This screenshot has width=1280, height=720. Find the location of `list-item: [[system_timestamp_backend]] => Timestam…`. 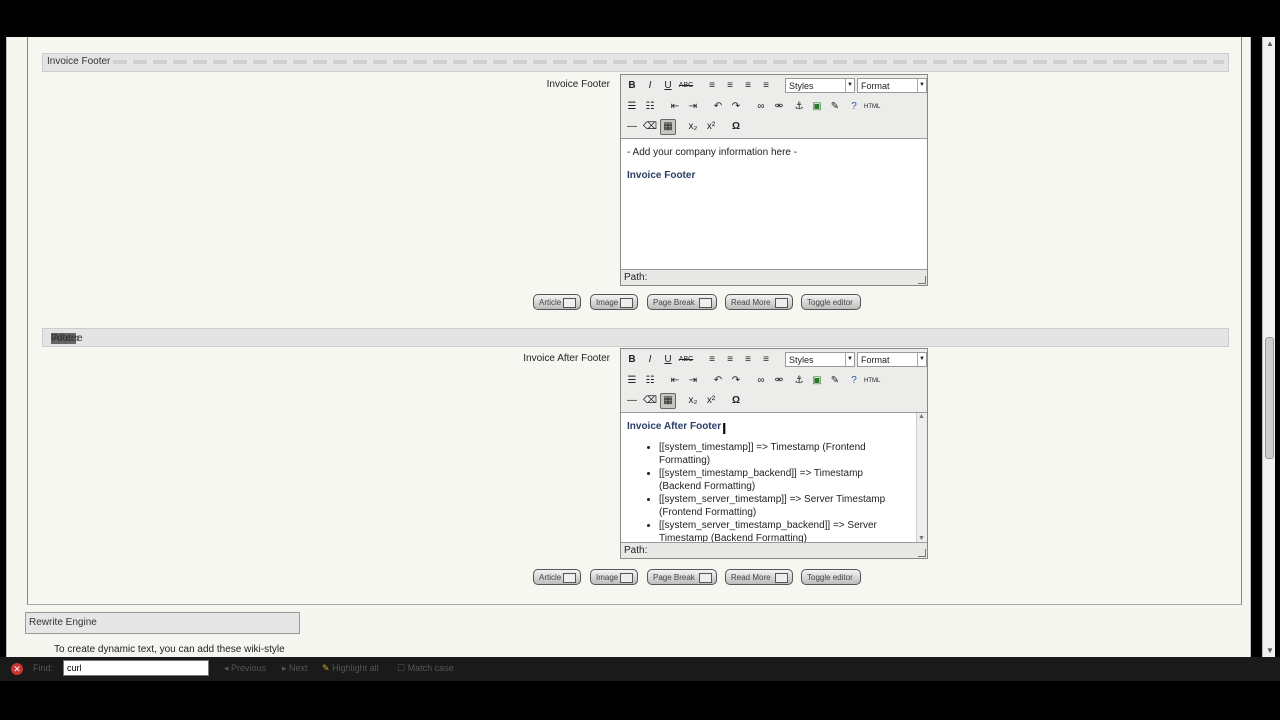

list-item: [[system_timestamp_backend]] => Timestam… is located at coordinates (779, 480).